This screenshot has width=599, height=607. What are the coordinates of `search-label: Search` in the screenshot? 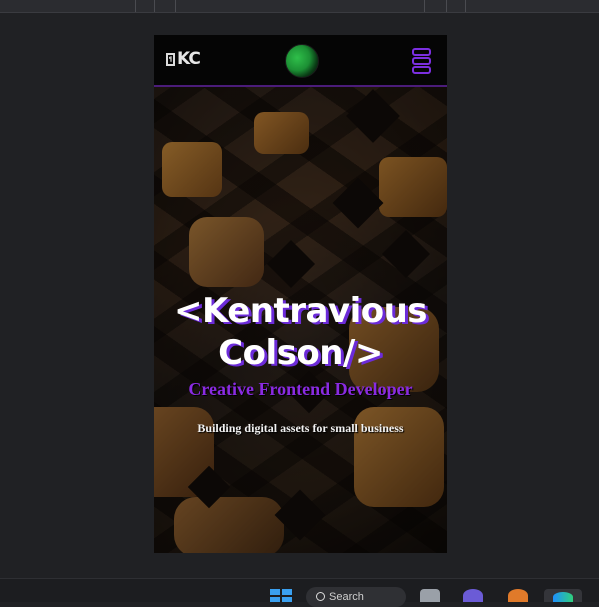 It's located at (346, 597).